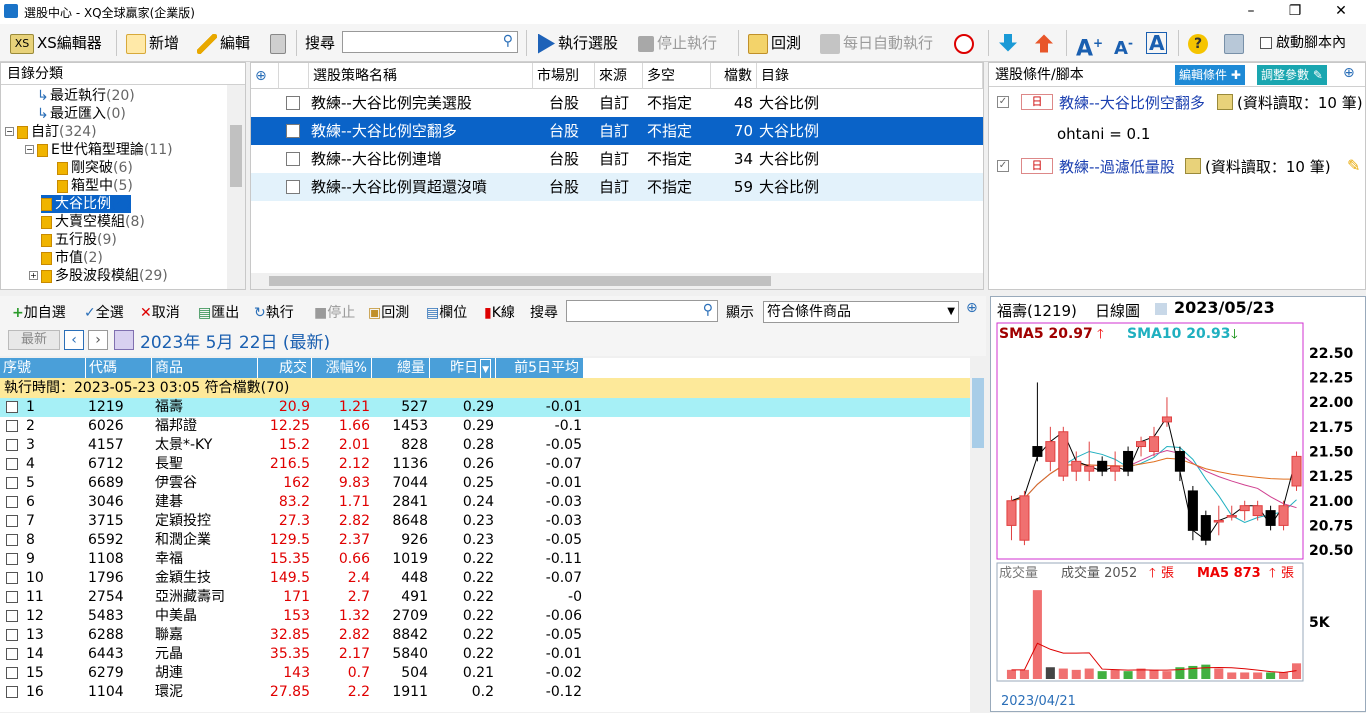  Describe the element at coordinates (1235, 43) in the screenshot. I see `settings-button` at that location.